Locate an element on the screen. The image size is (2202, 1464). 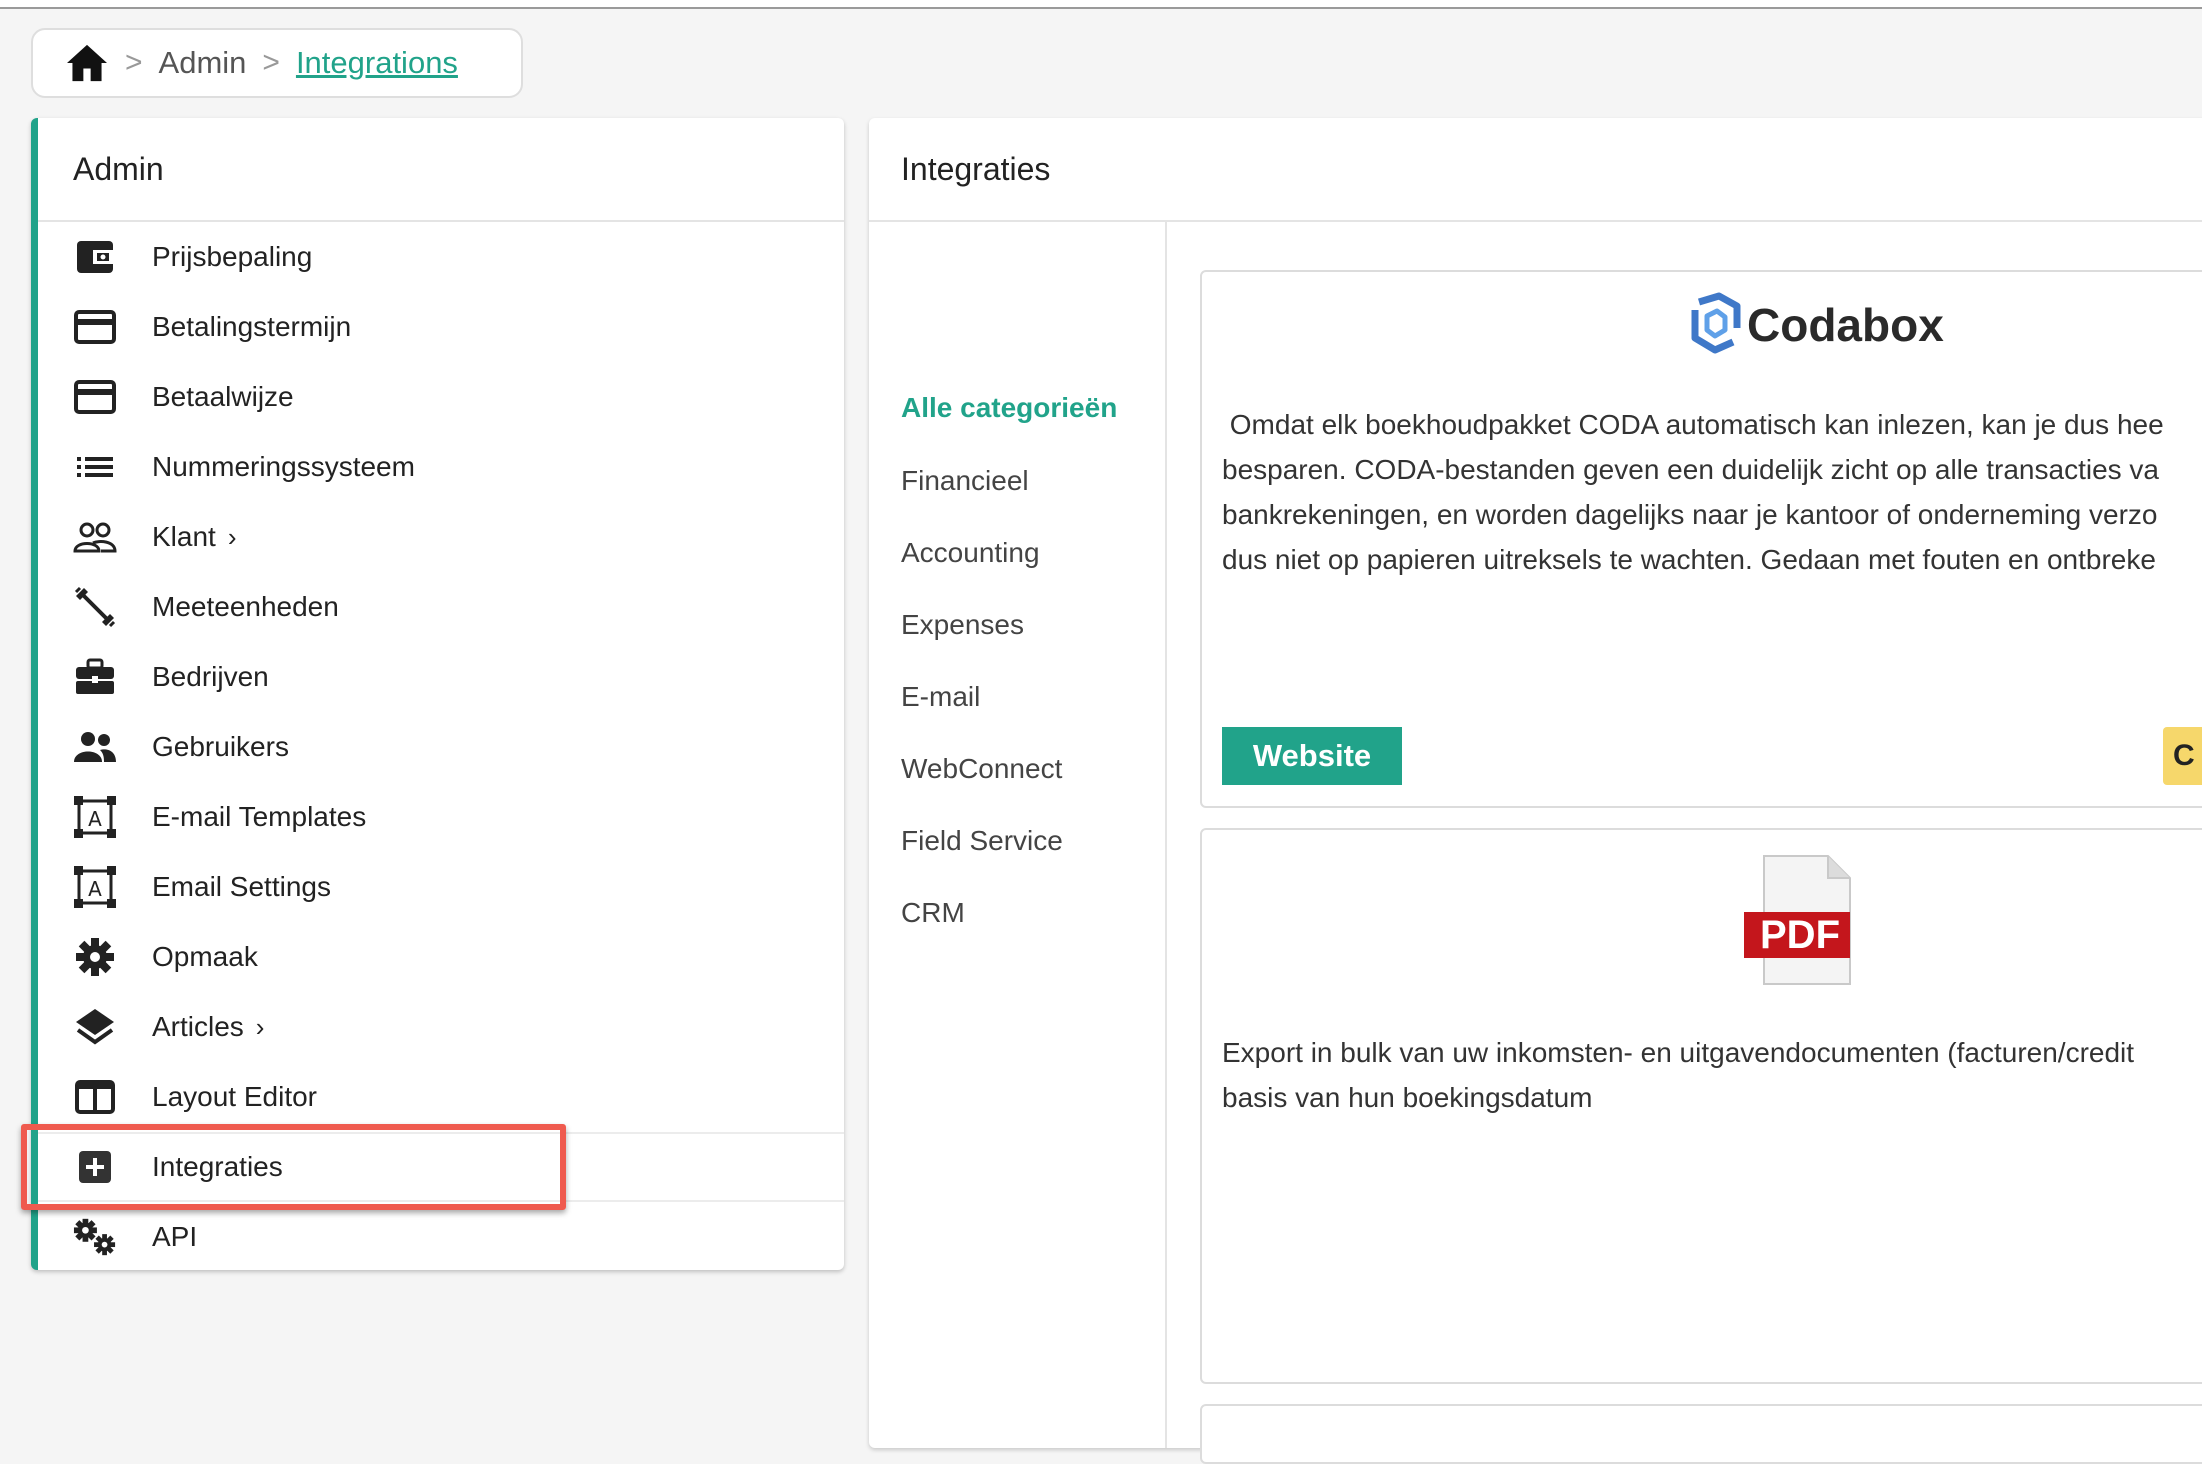
codabox-icon is located at coordinates (1716, 323).